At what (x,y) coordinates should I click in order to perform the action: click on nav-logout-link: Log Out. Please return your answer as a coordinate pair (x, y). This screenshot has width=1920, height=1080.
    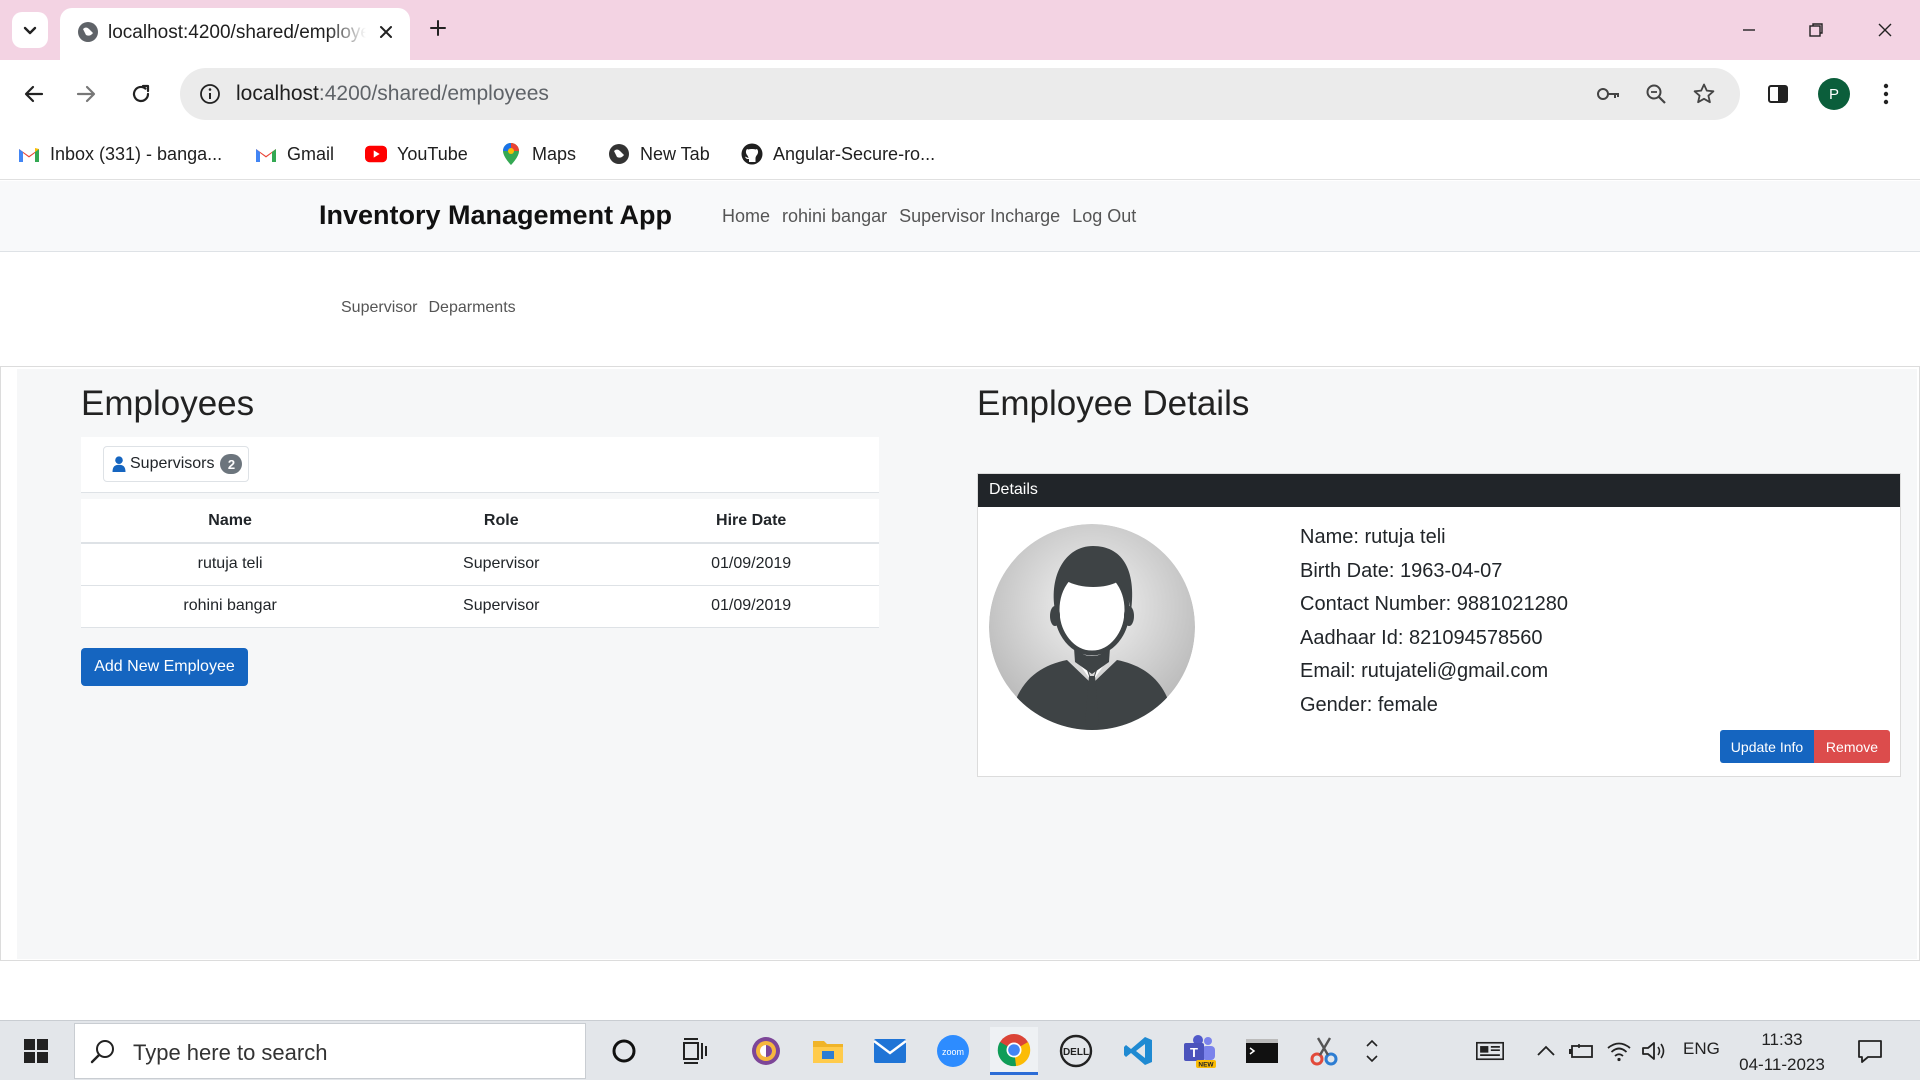
    Looking at the image, I should click on (1104, 216).